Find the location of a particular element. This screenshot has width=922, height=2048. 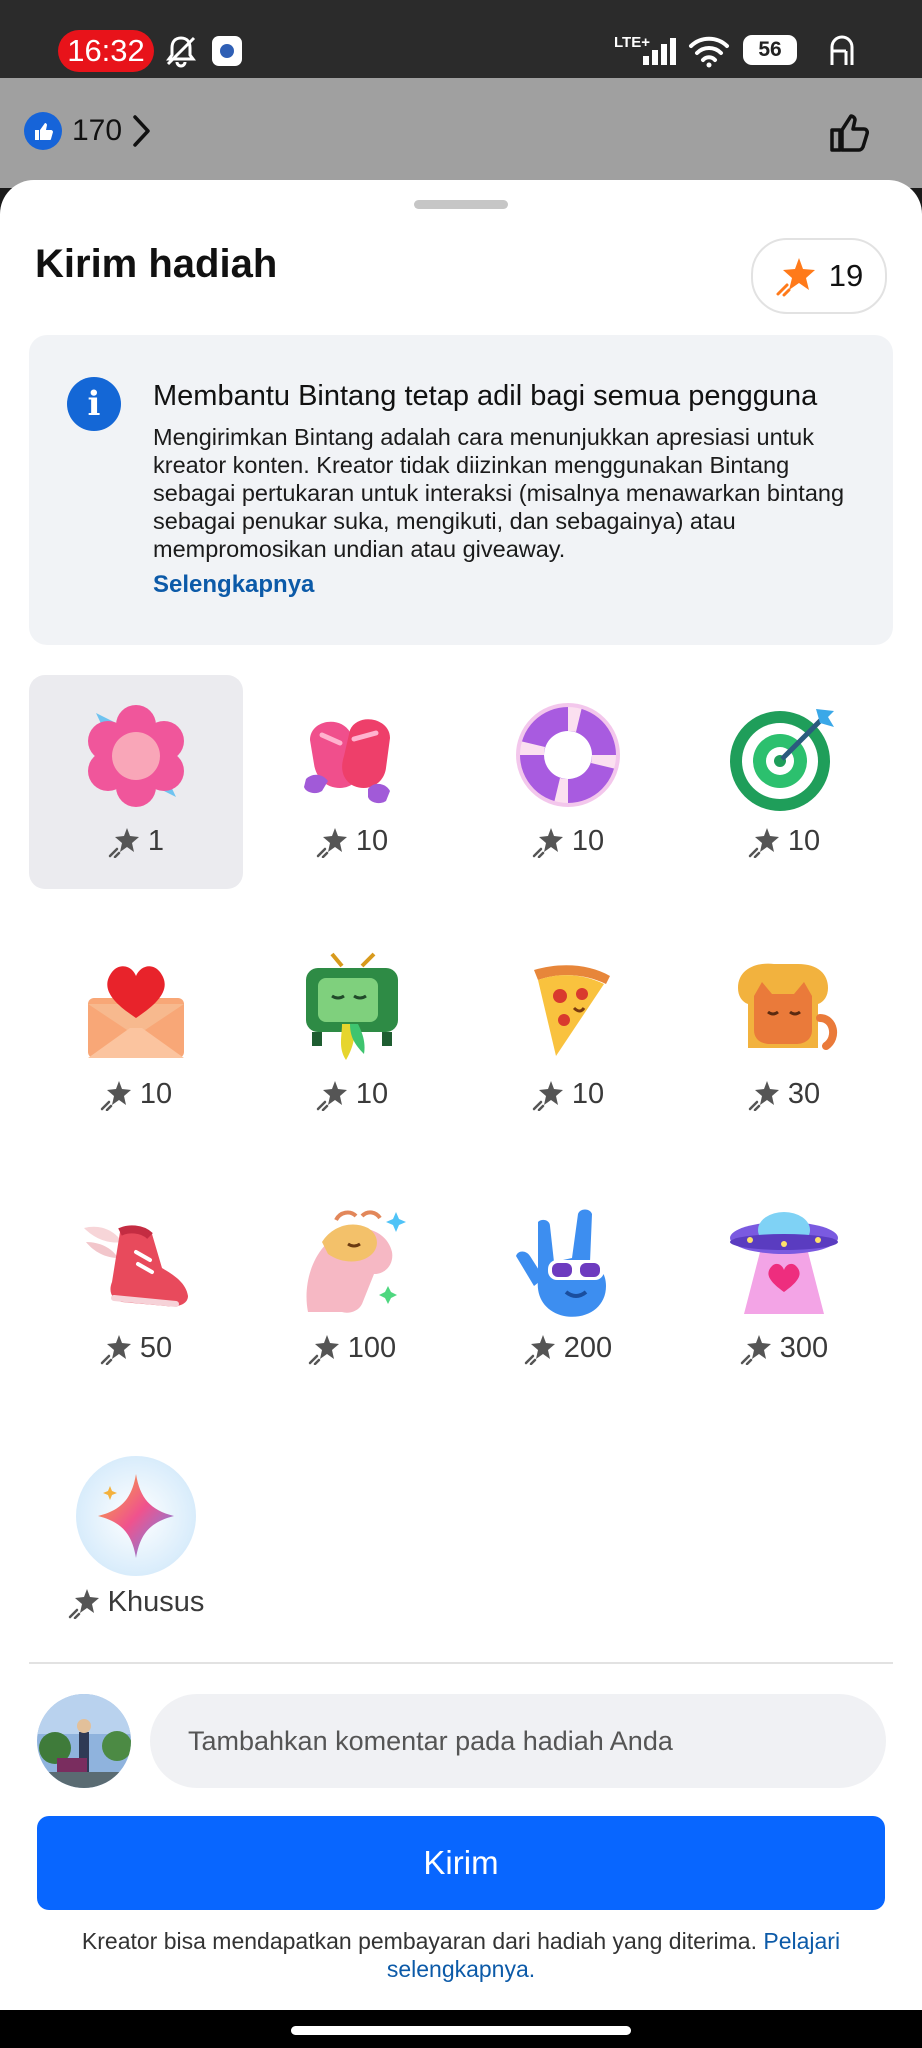

gift-item-dragon: 100 is located at coordinates (352, 1289).